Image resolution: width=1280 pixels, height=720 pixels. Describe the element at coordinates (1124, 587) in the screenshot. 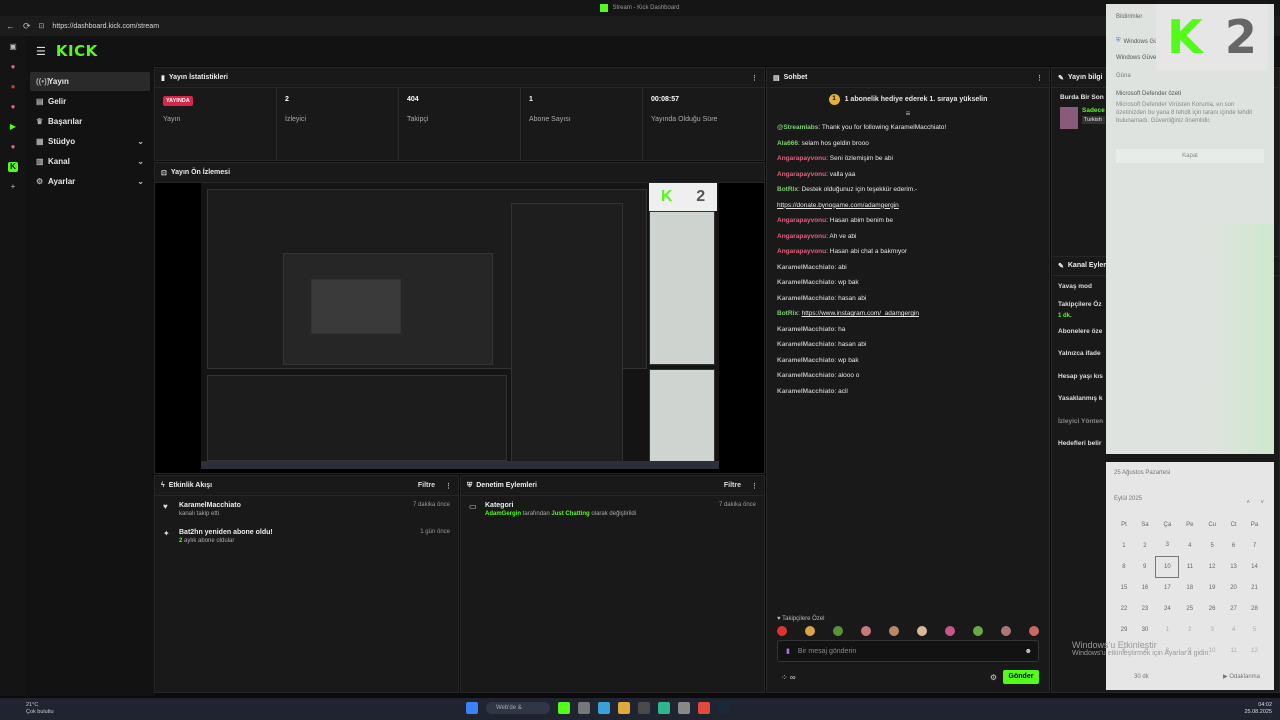

I see `calendar-day: 15` at that location.